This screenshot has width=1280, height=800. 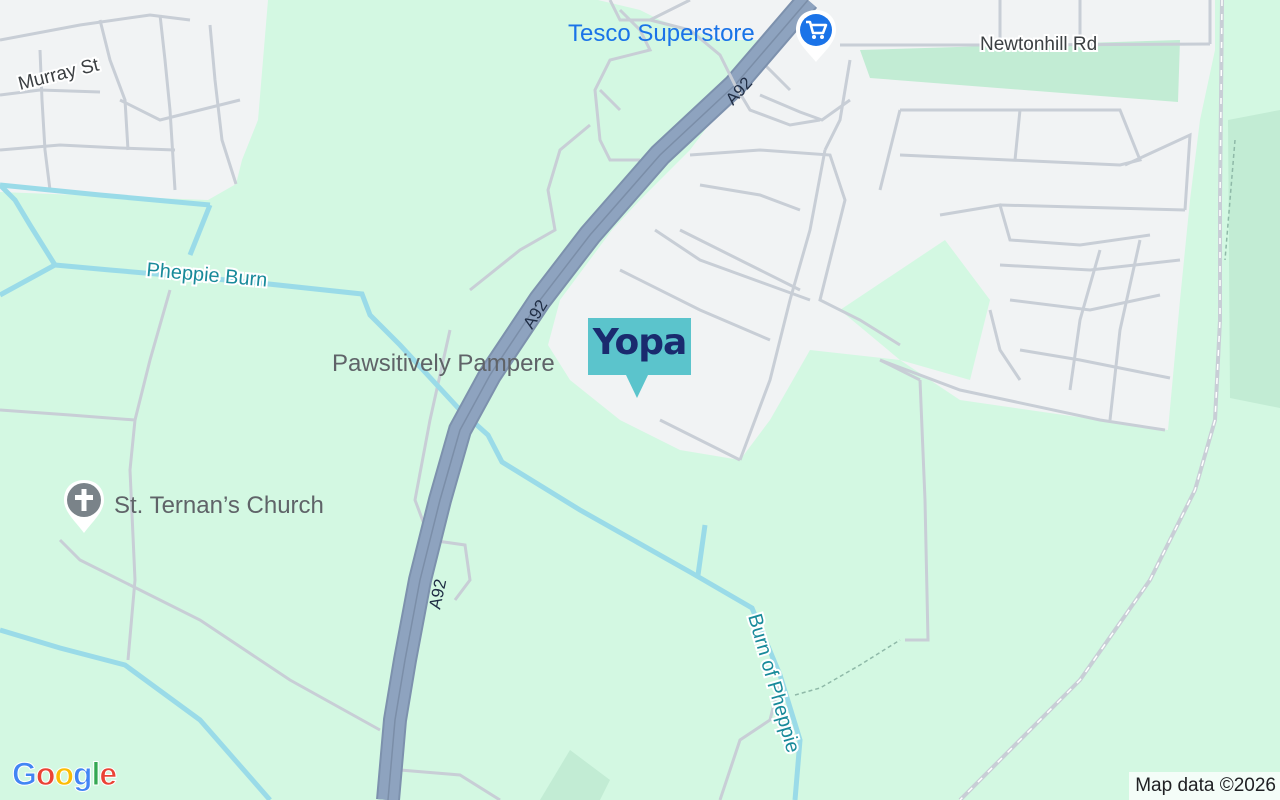 What do you see at coordinates (207, 275) in the screenshot?
I see `pheppie-burn-label: Pheppie Burn` at bounding box center [207, 275].